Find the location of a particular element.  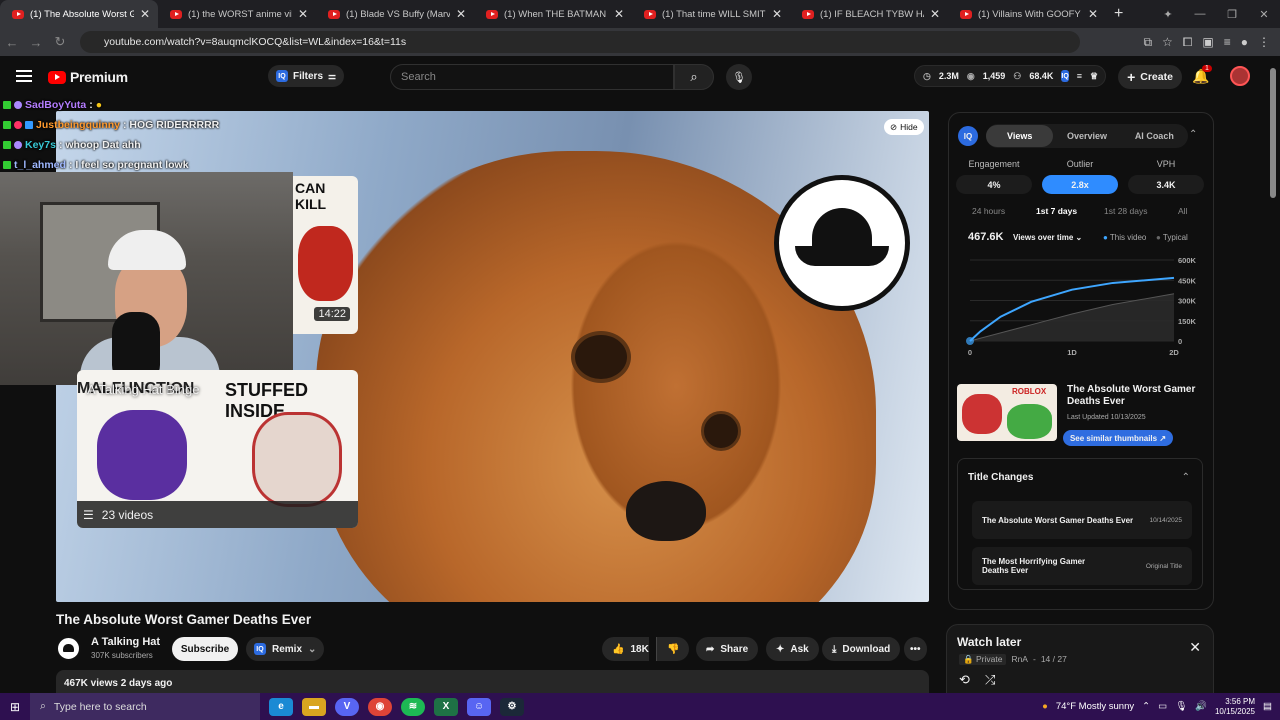

channel-stats-pill: ◷ 2.3M ◉ 1,459 ⚇ 68.4K IQ ≡ ♕ is located at coordinates (1010, 76).